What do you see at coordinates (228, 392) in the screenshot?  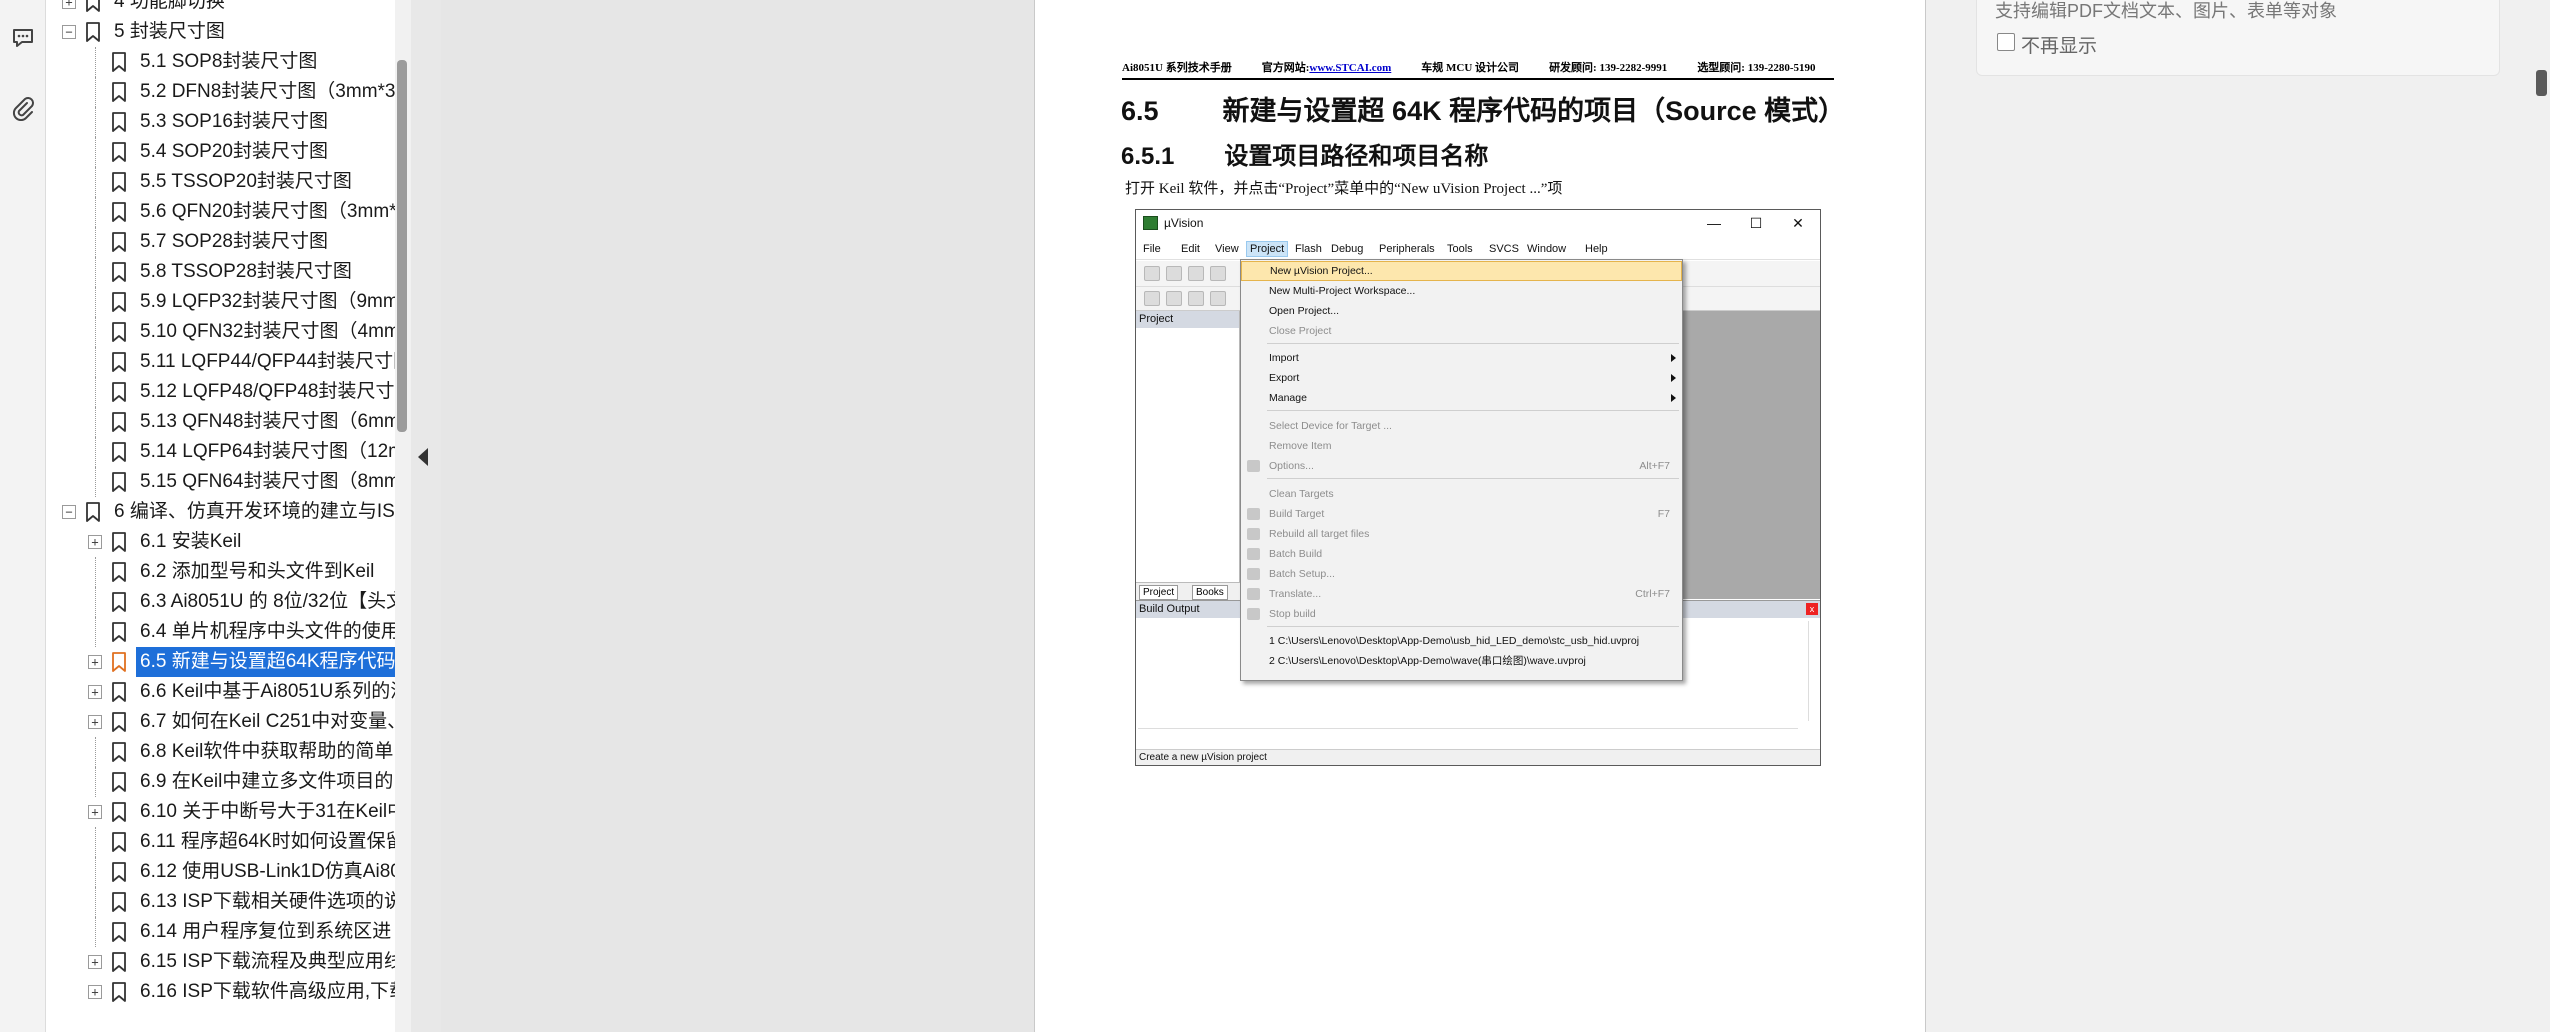 I see `bookmark-item: 5.12 LQFP48/QFP48封装尺寸图` at bounding box center [228, 392].